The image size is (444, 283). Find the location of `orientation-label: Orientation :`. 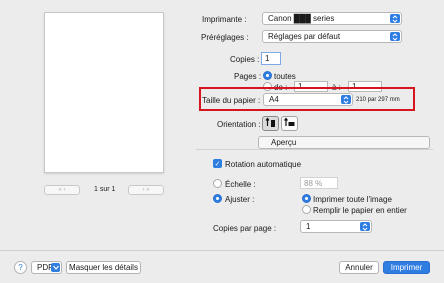

orientation-label: Orientation : is located at coordinates (239, 124).